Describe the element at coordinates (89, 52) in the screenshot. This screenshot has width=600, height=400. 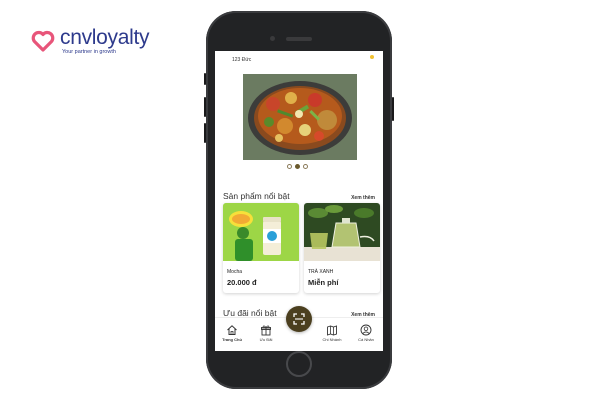
I see `brand-tagline: Your partner in growth` at that location.